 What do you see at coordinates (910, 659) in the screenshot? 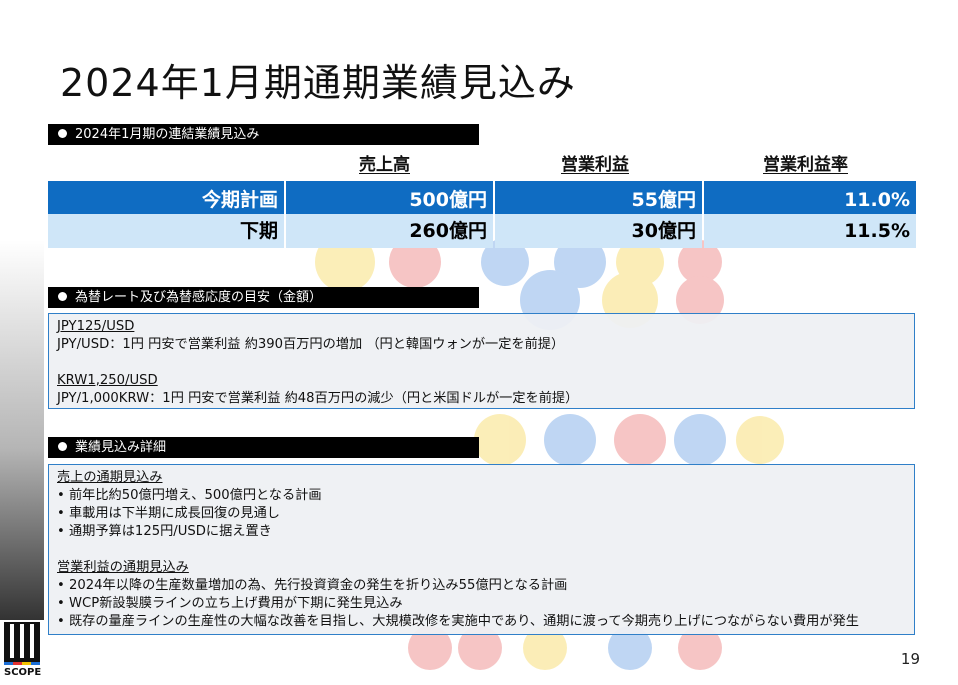
I see `page-number: 19` at bounding box center [910, 659].